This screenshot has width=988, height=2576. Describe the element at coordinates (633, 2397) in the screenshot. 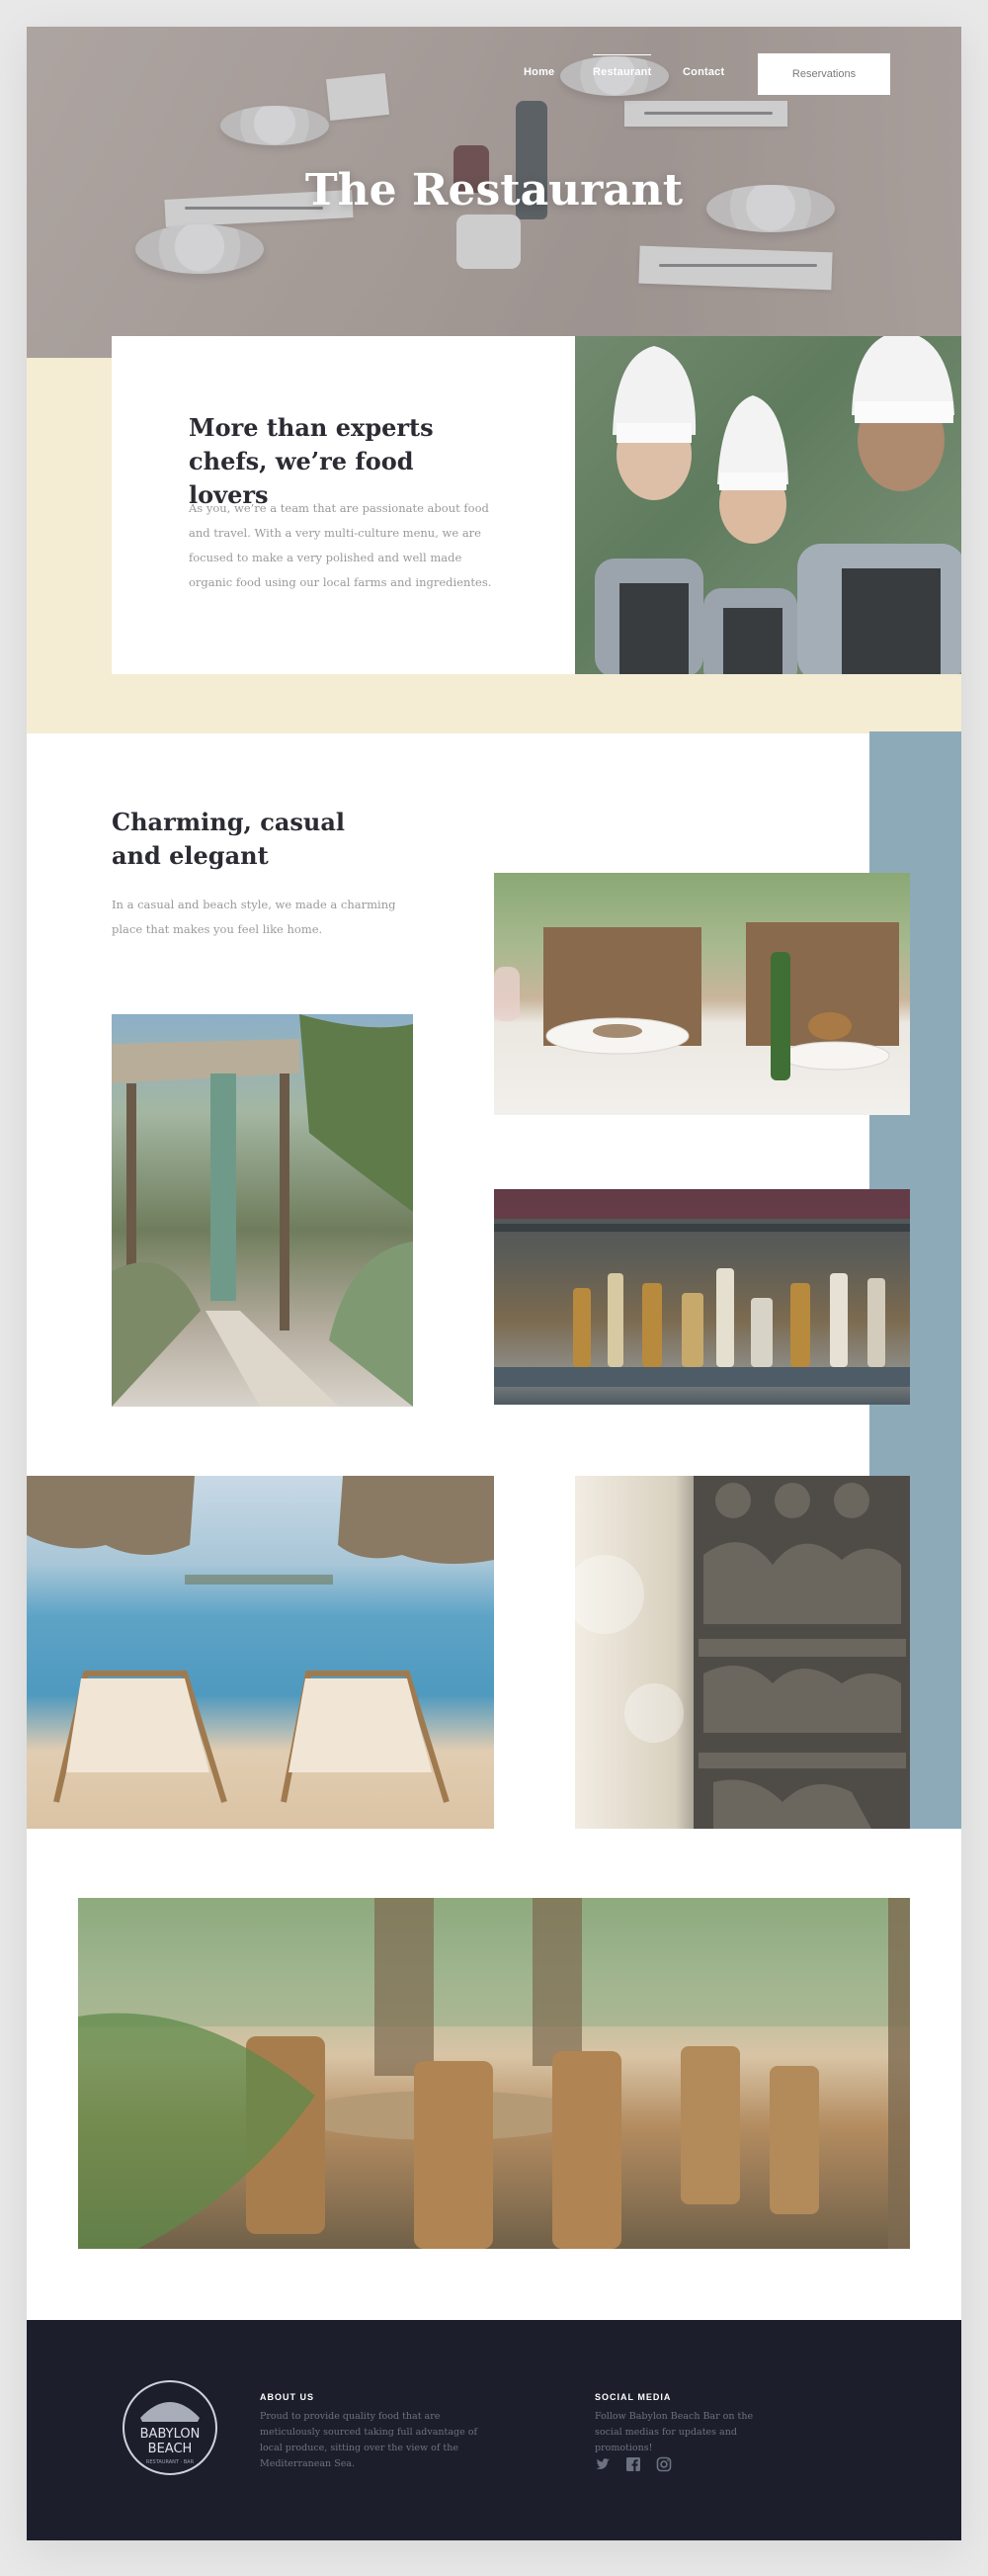

I see `social-heading: SOCIAL MEDIA` at that location.